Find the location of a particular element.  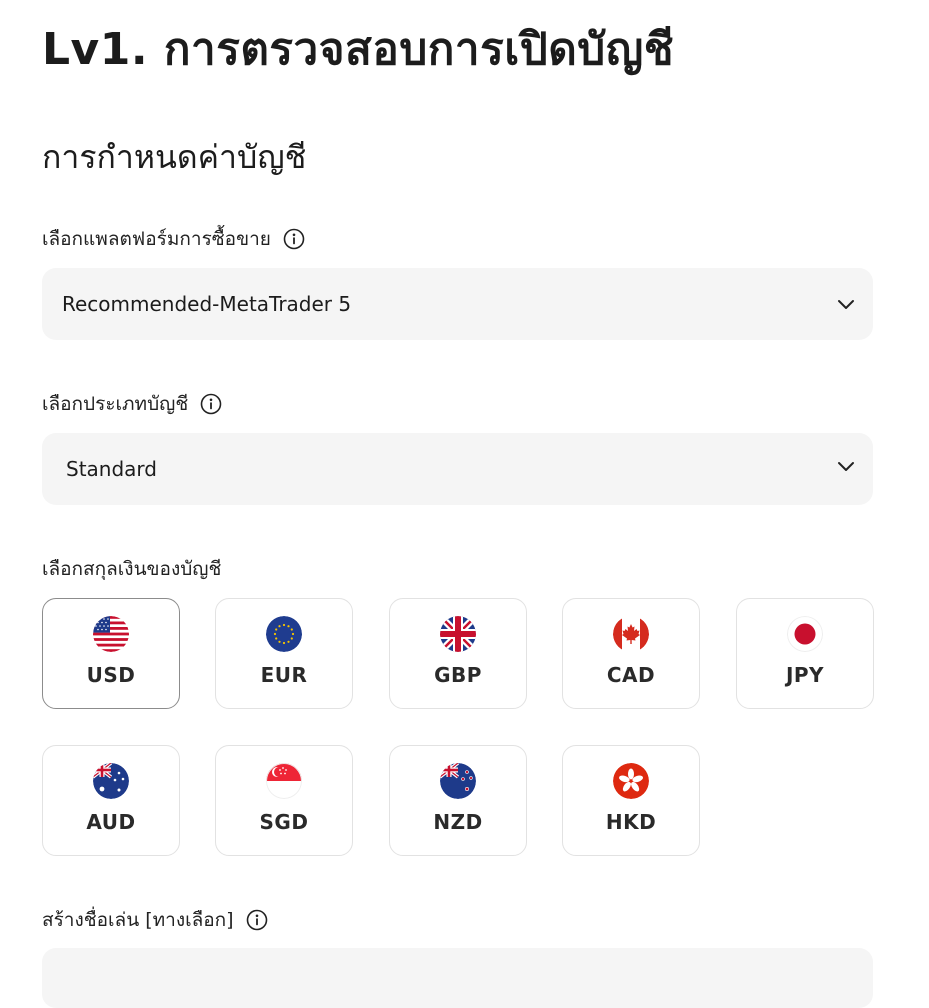

currency-code: EUR is located at coordinates (284, 675).